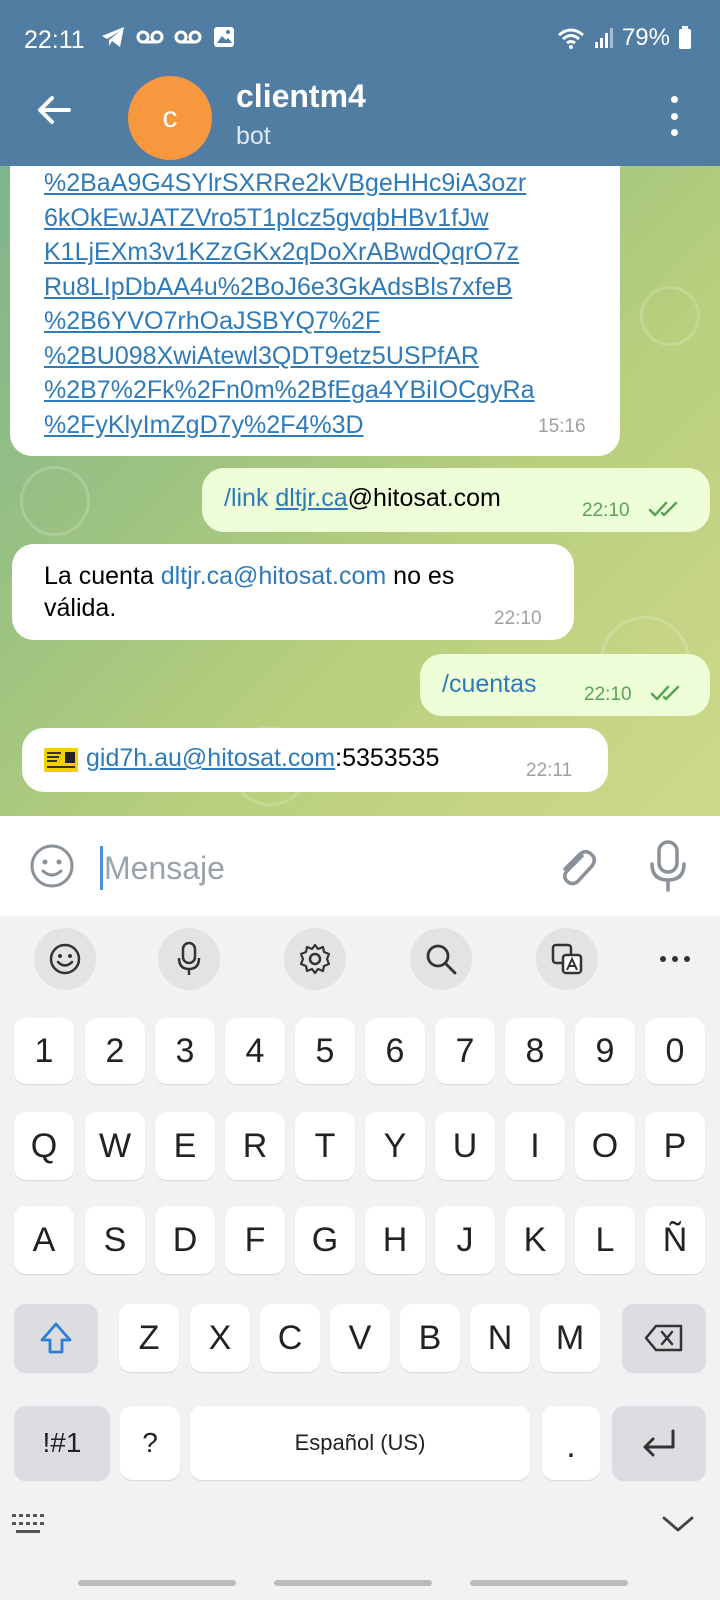 The width and height of the screenshot is (720, 1600). I want to click on command-text: /link, so click(249, 498).